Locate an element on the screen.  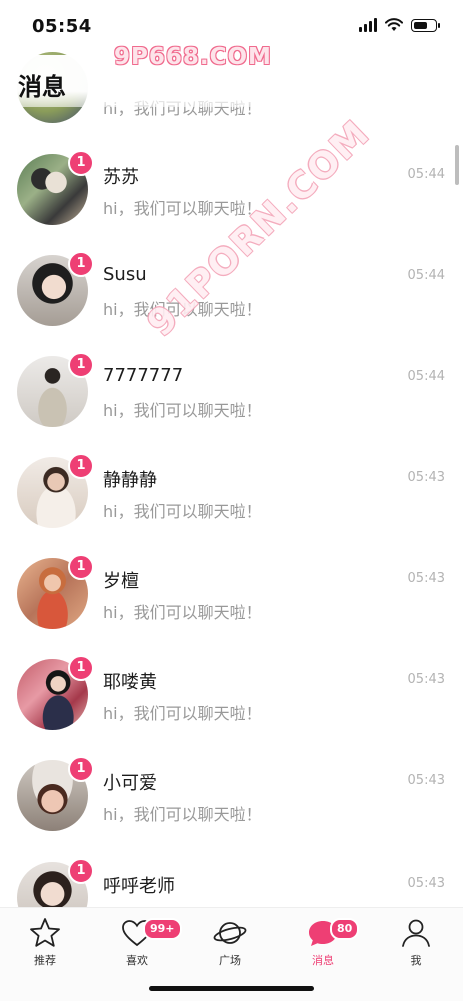
tab-label: 消息 is located at coordinates (323, 960).